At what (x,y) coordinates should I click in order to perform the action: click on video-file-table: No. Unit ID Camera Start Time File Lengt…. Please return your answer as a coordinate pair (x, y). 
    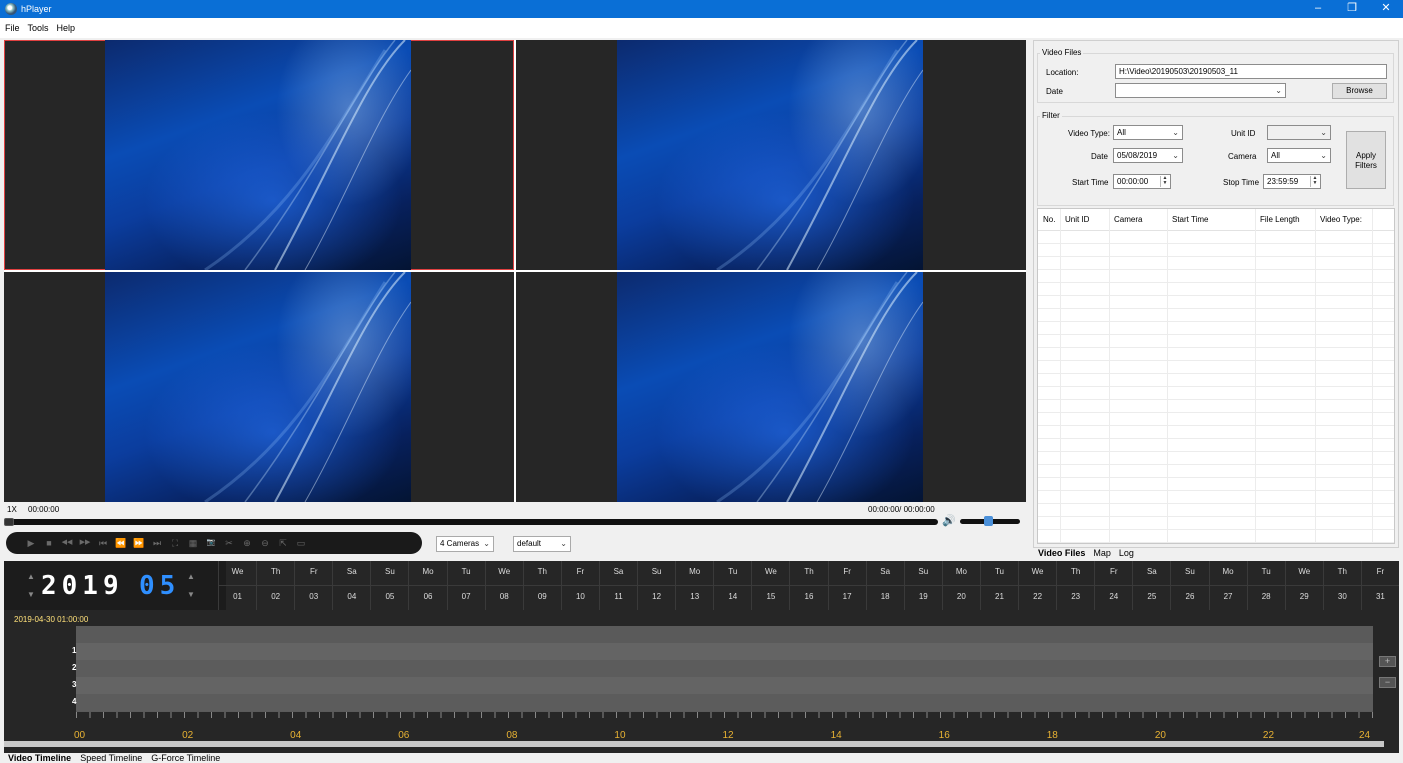
    Looking at the image, I should click on (1216, 376).